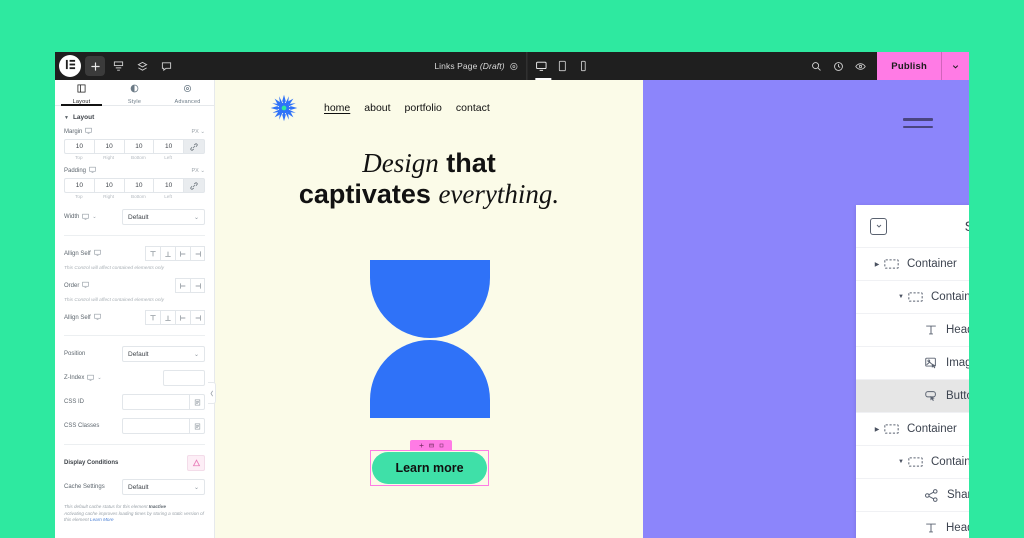  I want to click on structure-row-container-2: ▼ Container, so click(912, 296).